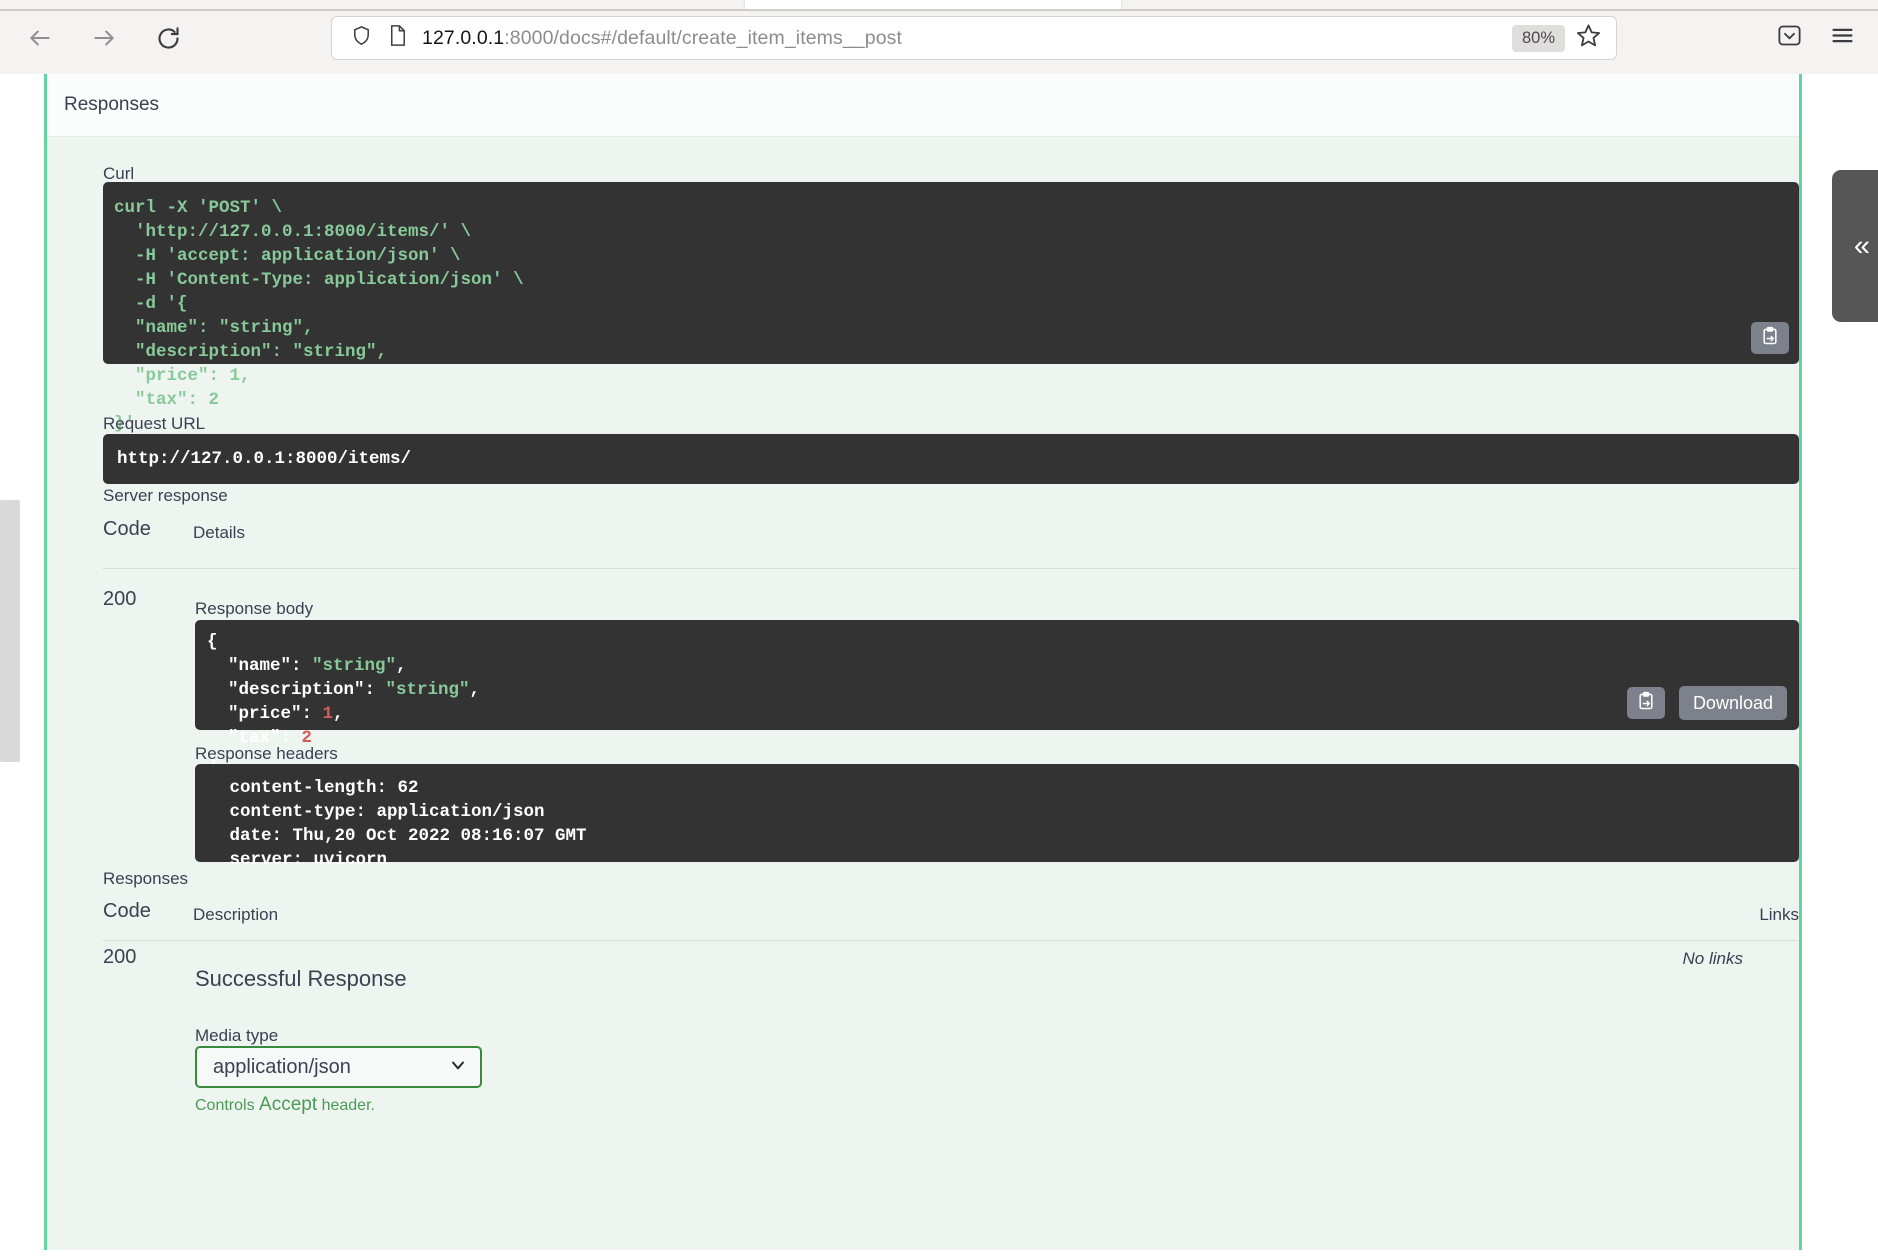 This screenshot has width=1878, height=1256. I want to click on responses-header-title: Responses, so click(112, 104).